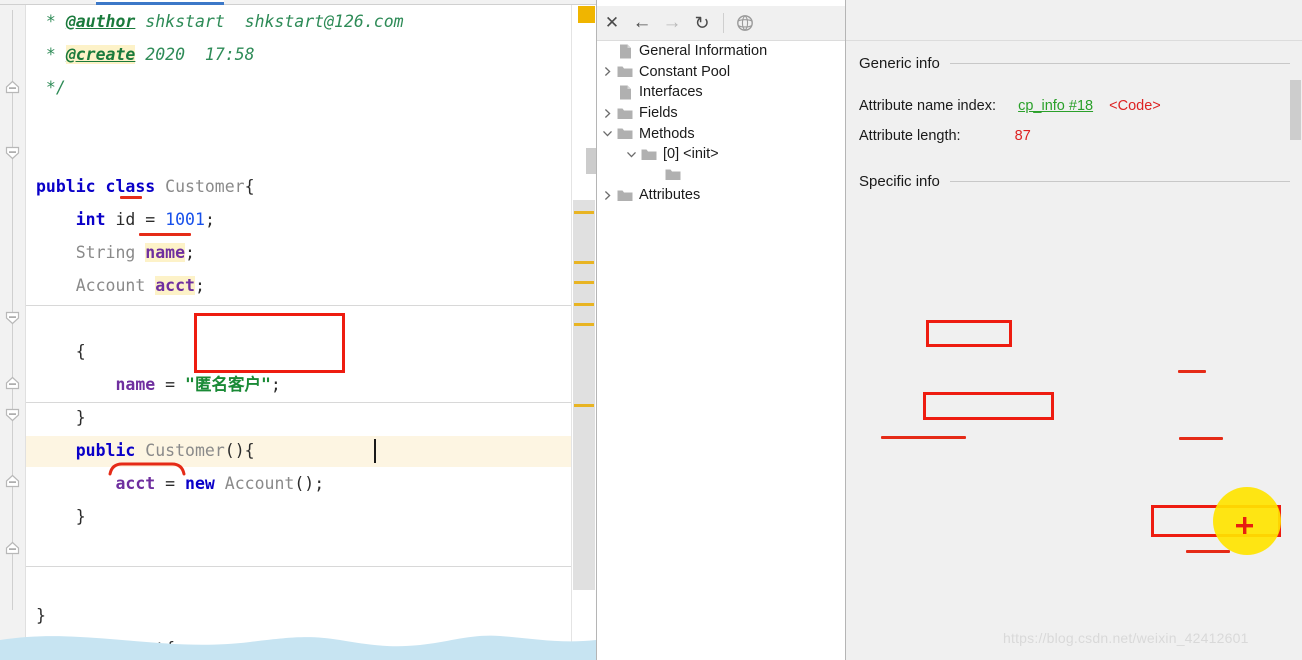 The image size is (1302, 660). Describe the element at coordinates (721, 92) in the screenshot. I see `tree-item-interfaces: Interfaces` at that location.